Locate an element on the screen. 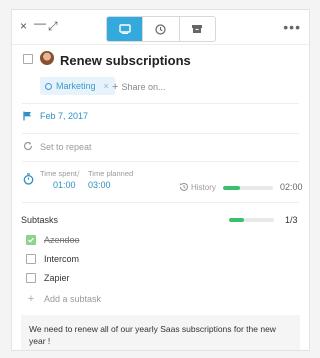 Image resolution: width=320 pixels, height=358 pixels. list-item: Zapier is located at coordinates (48, 278).